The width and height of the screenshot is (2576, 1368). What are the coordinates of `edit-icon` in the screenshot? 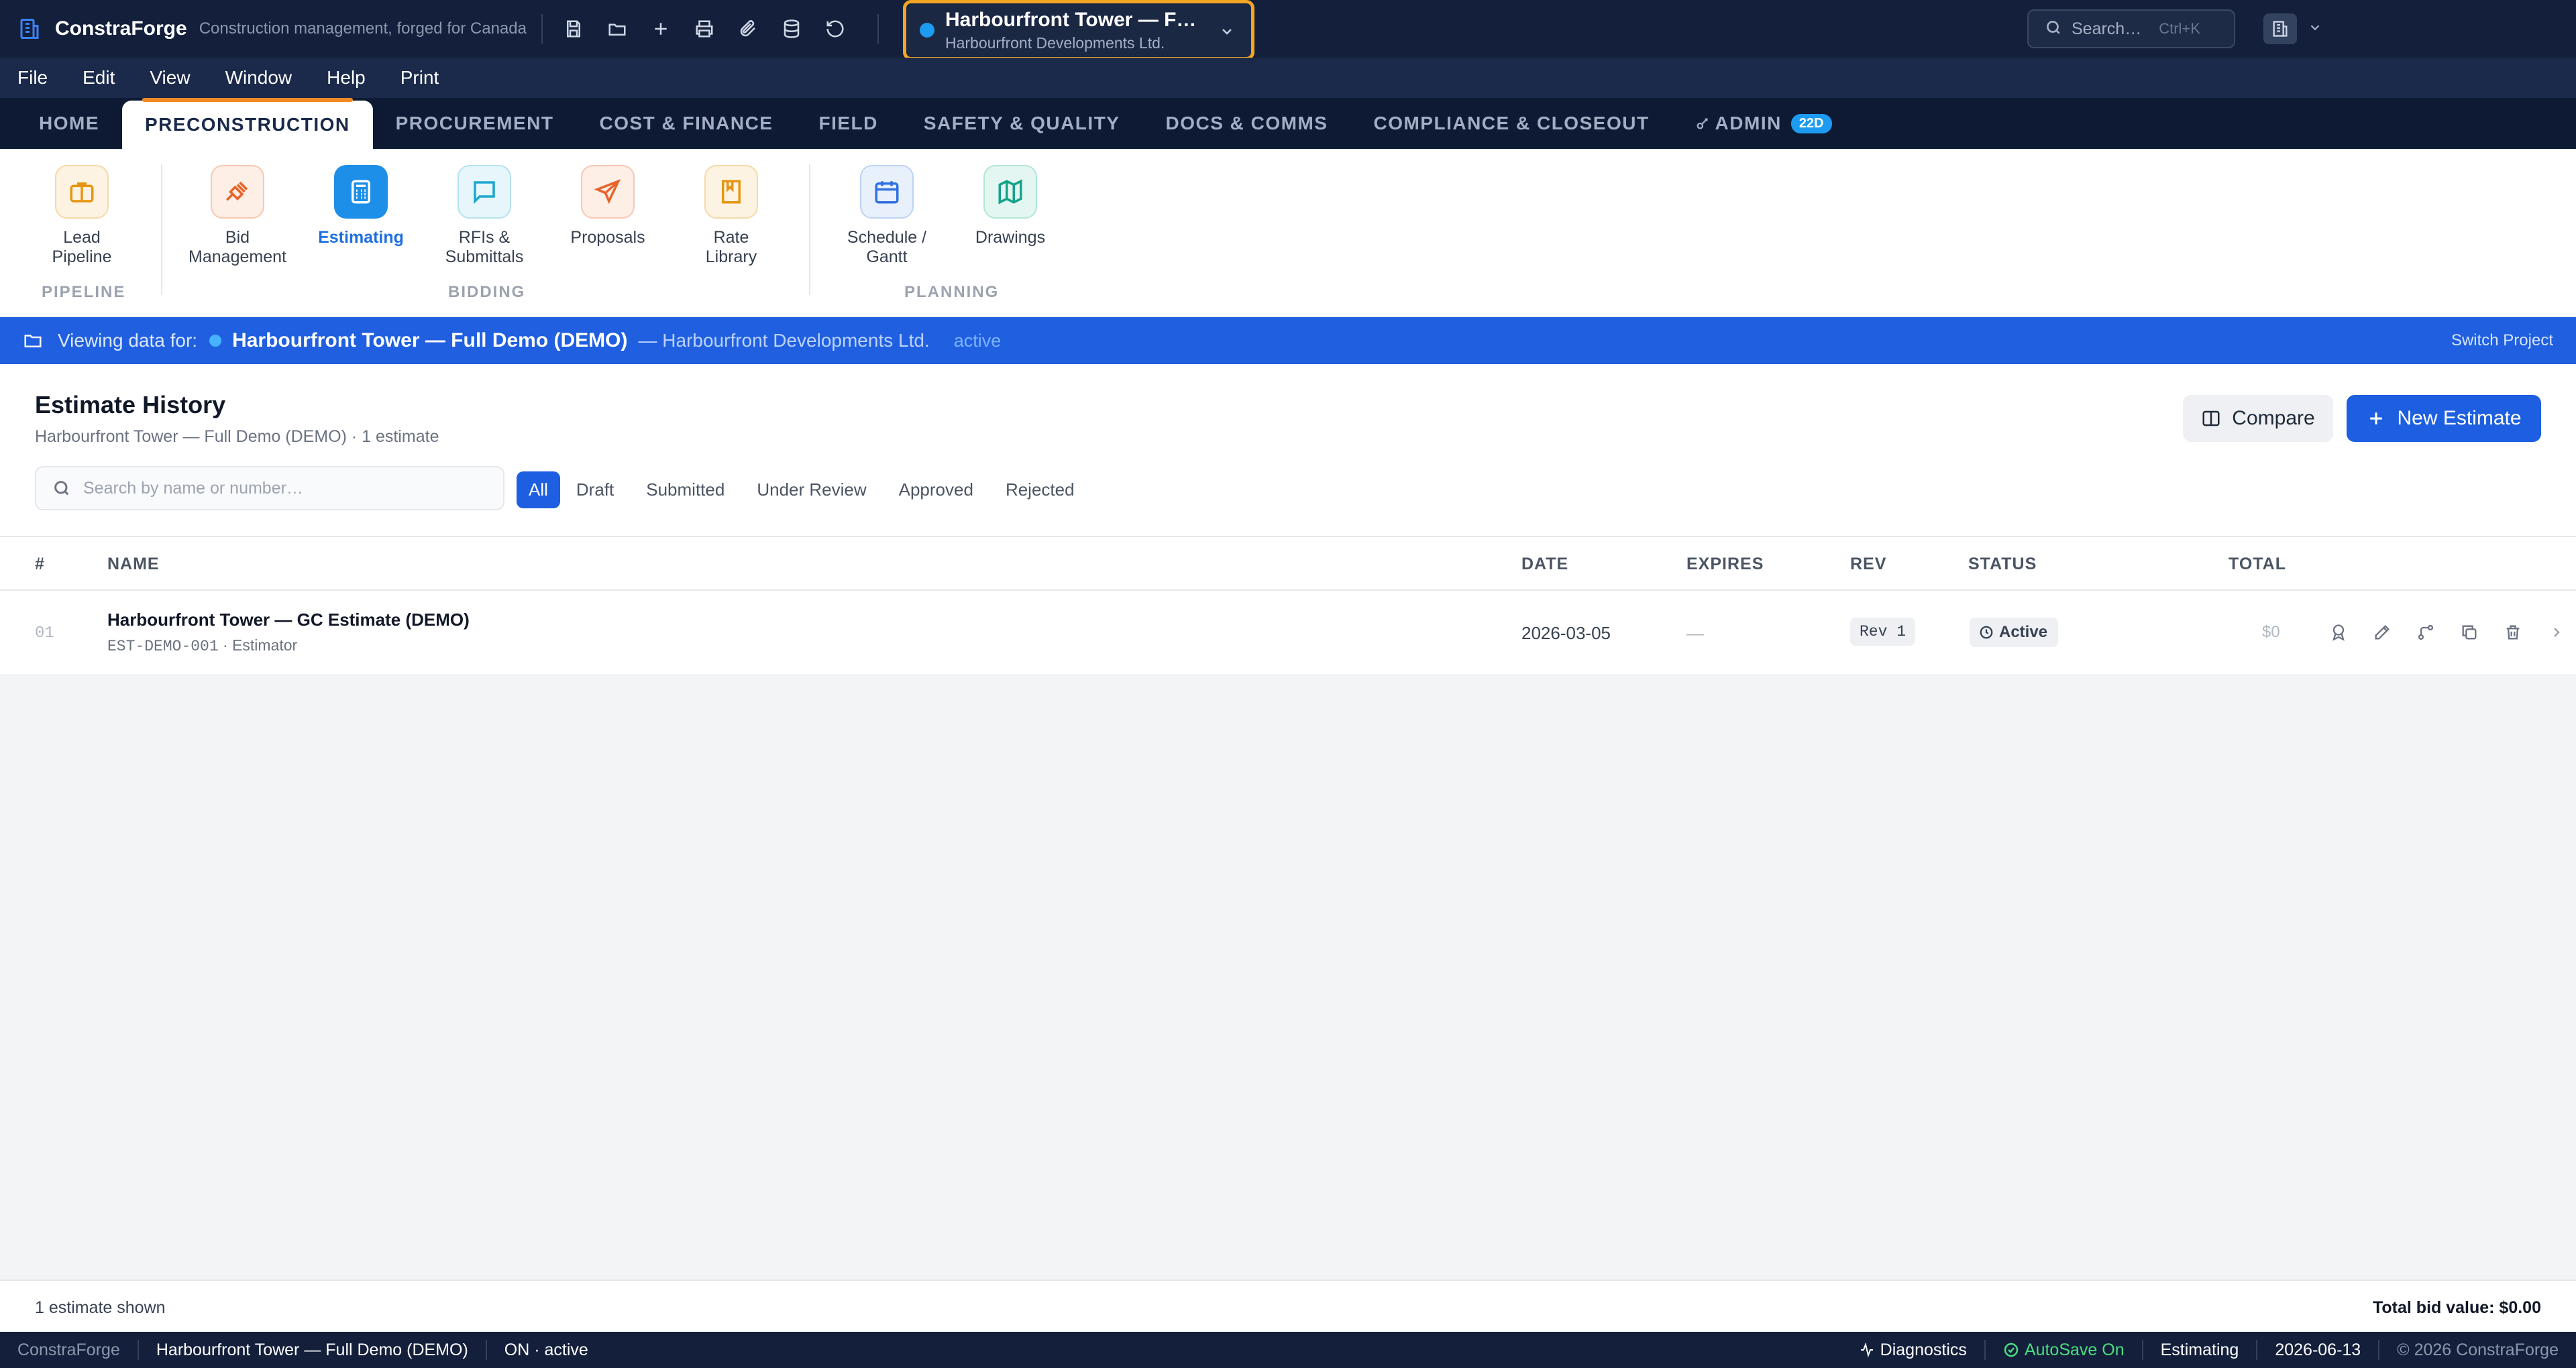 It's located at (2382, 632).